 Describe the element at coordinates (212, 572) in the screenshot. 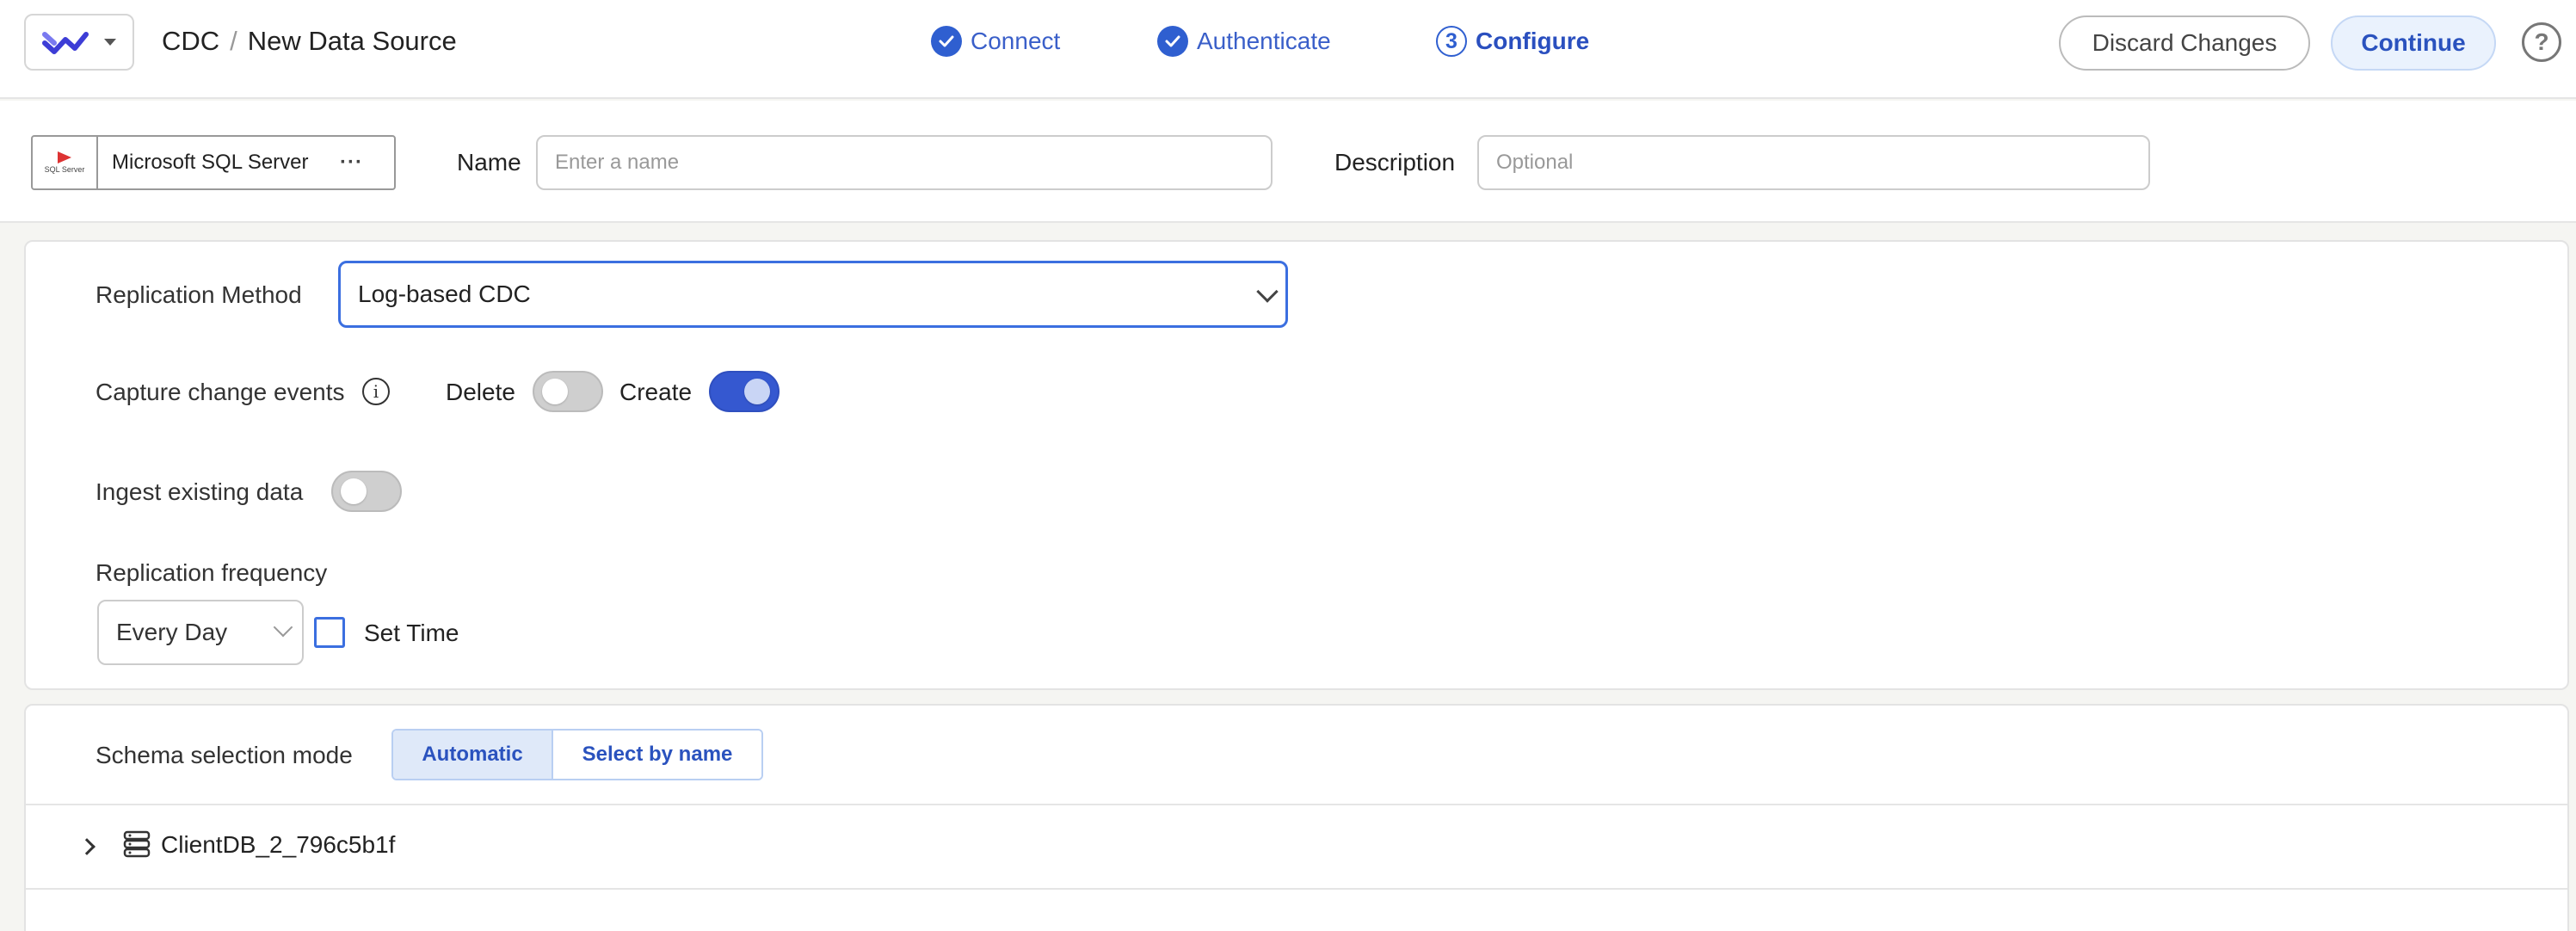

I see `replication-frequency-label: Replication frequency` at that location.